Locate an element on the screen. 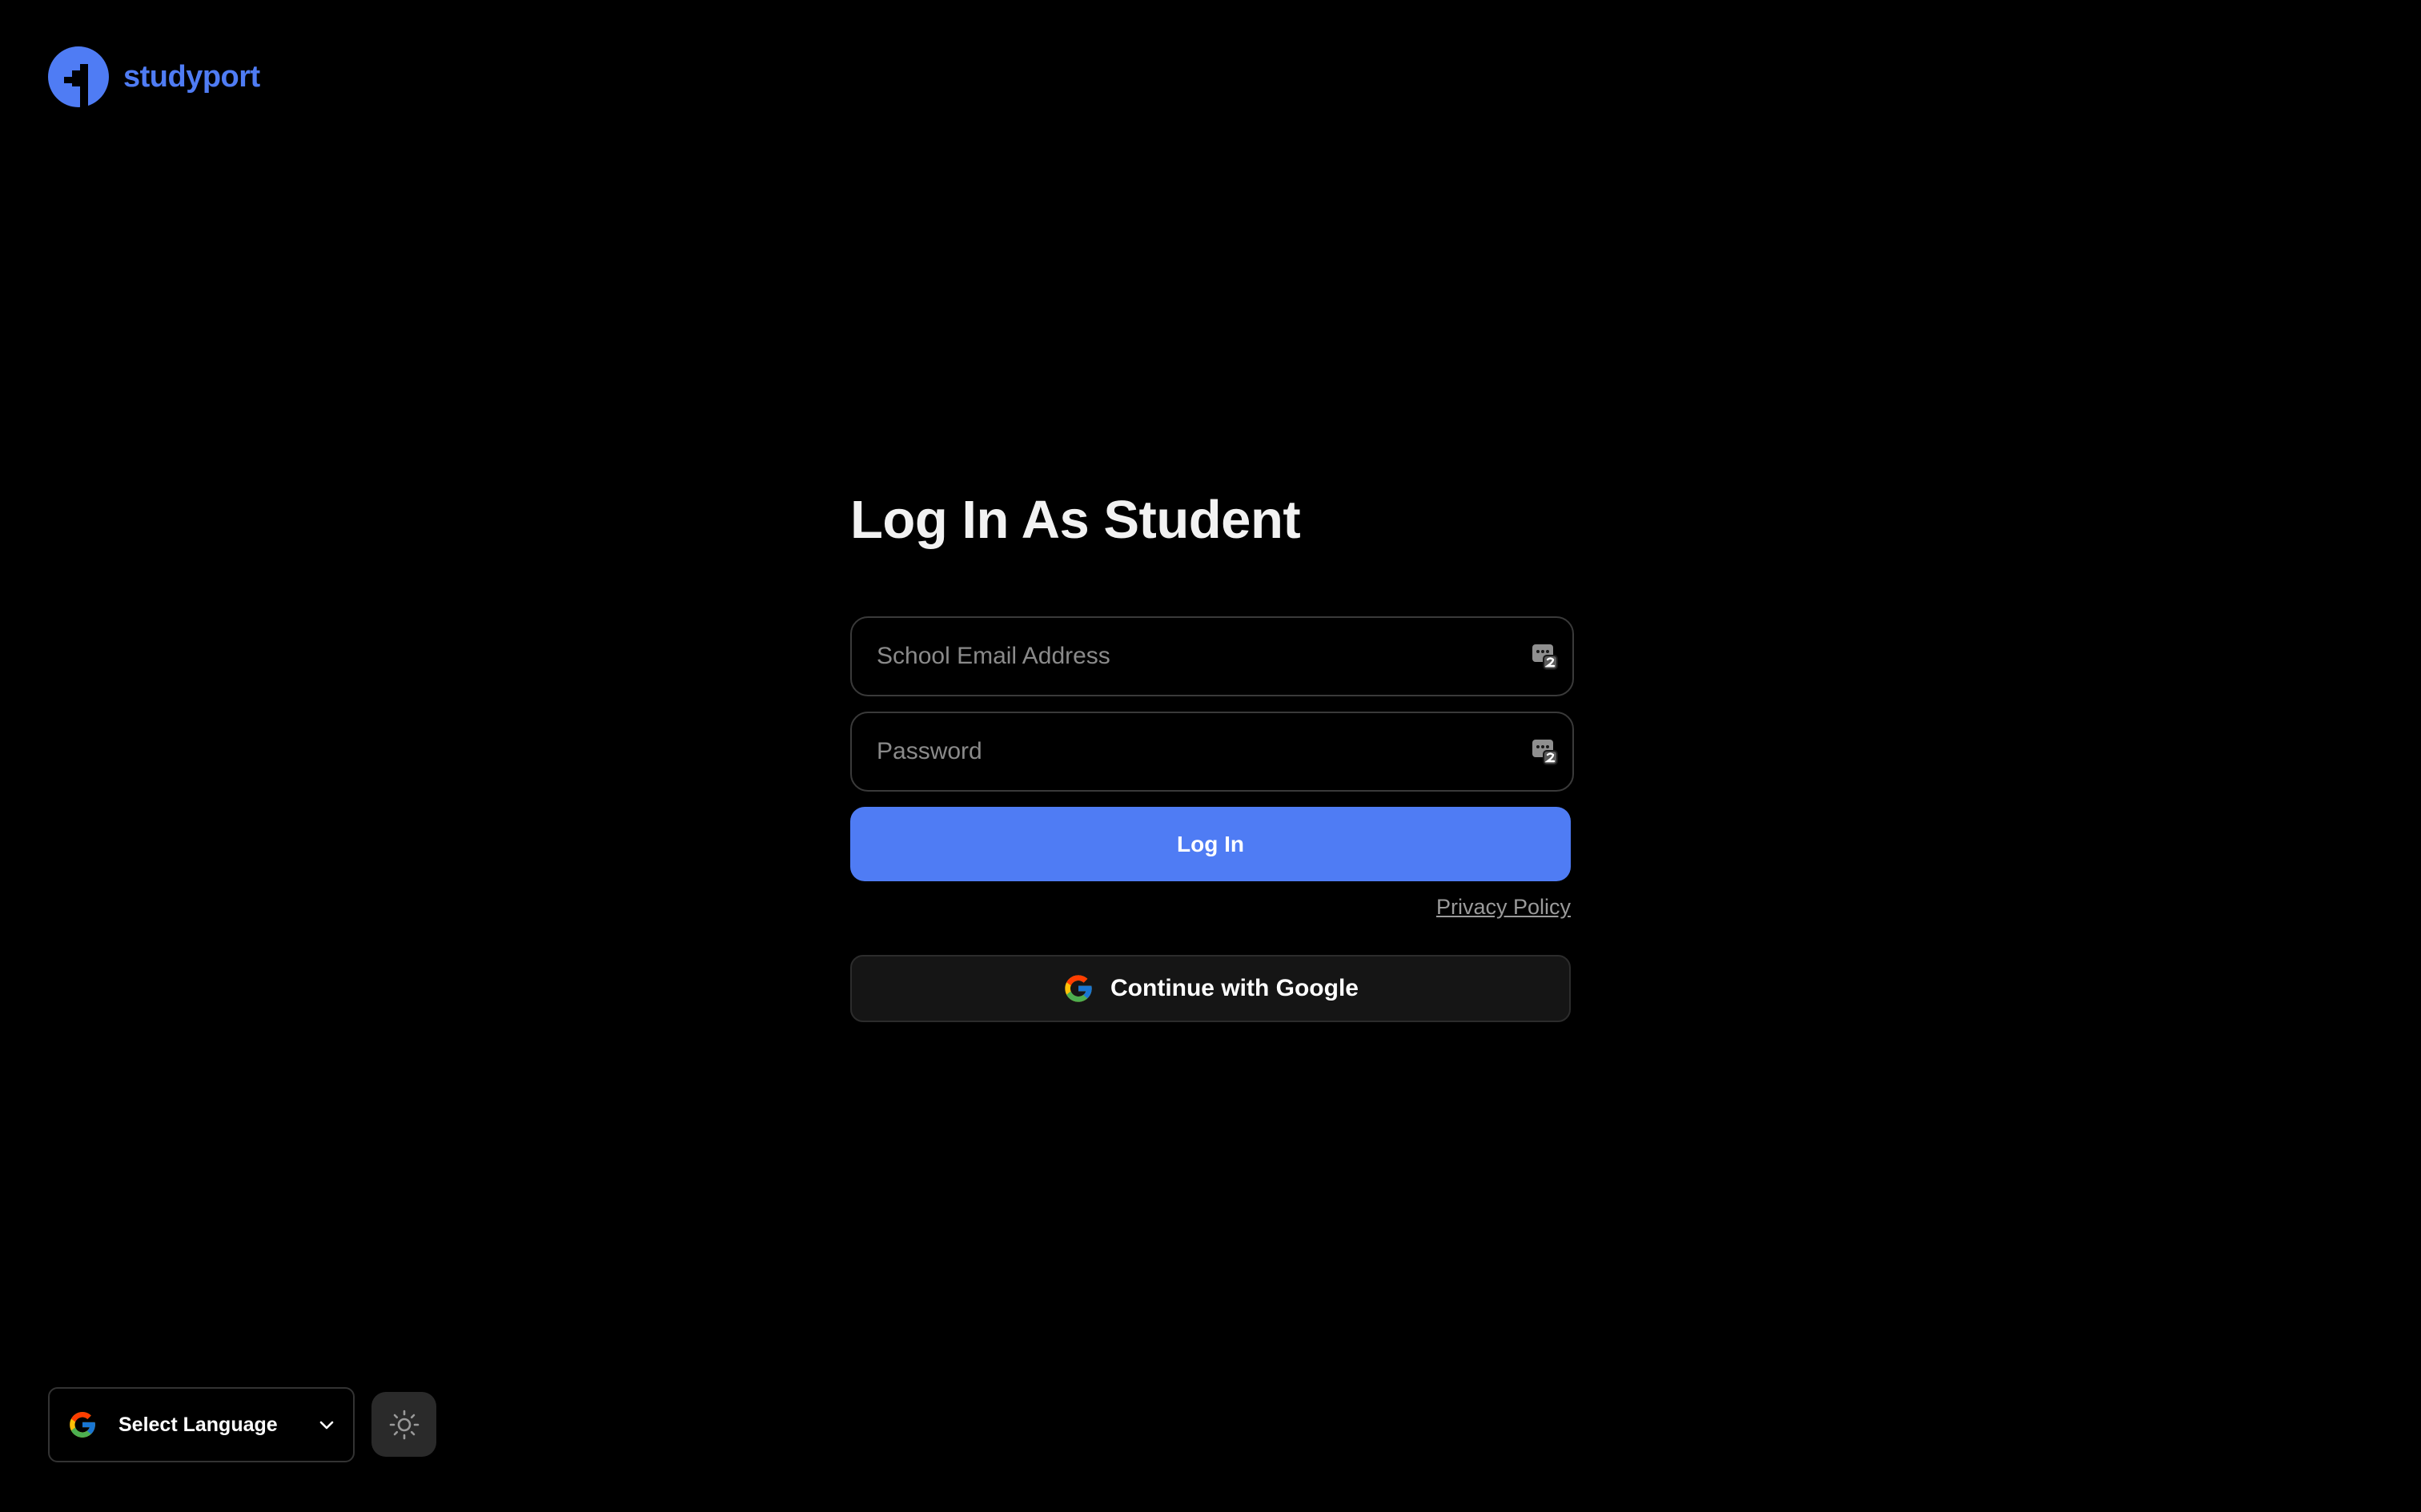 The width and height of the screenshot is (2421, 1512). studyport-logo: studyport is located at coordinates (154, 77).